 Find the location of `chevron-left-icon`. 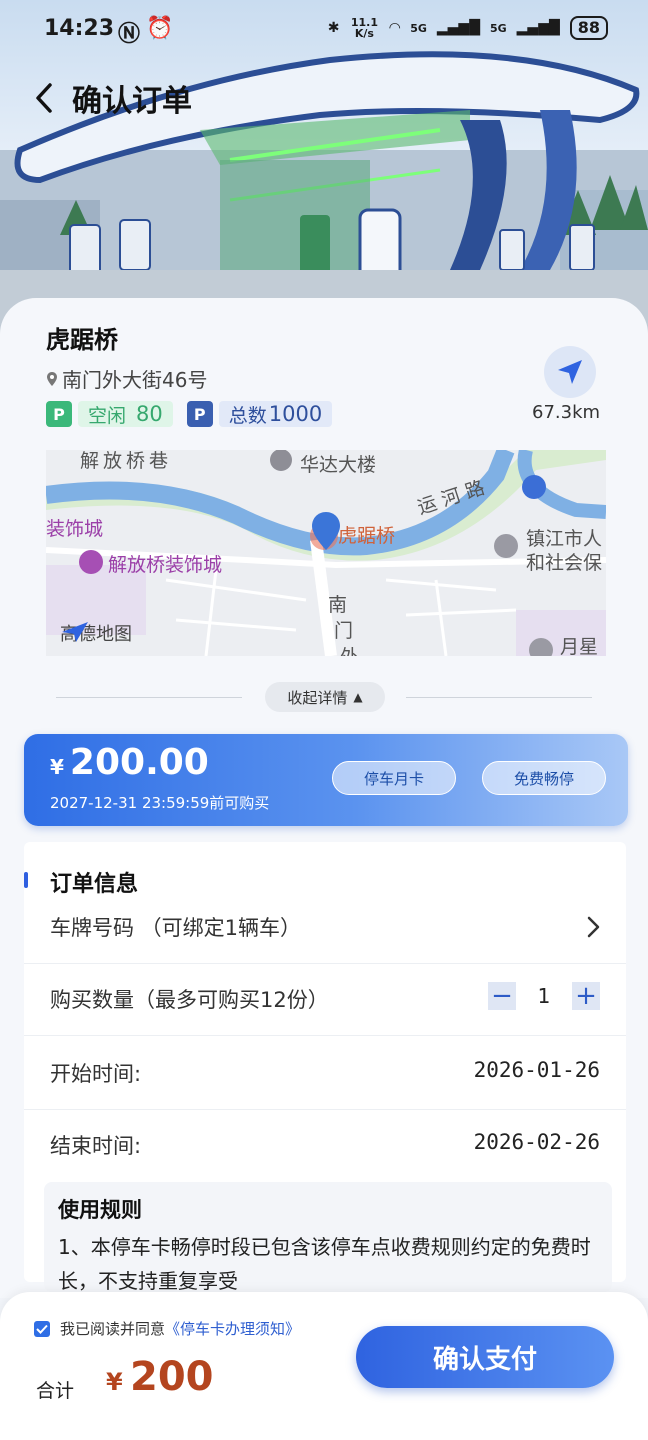

chevron-left-icon is located at coordinates (44, 98).